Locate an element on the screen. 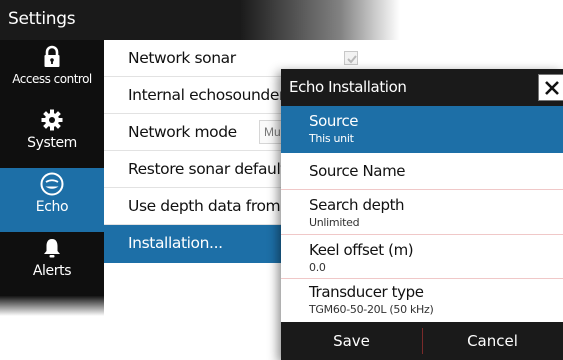  sidebar-item-label: Alerts is located at coordinates (52, 271).